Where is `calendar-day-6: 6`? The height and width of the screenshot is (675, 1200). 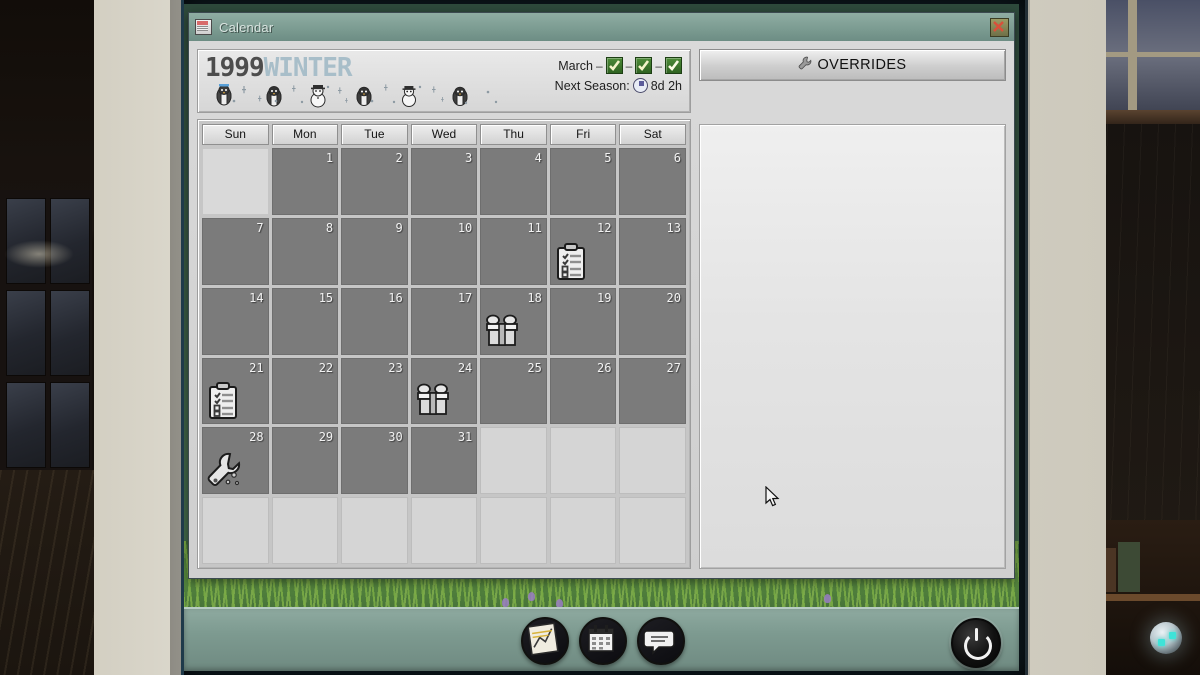
calendar-day-6: 6 is located at coordinates (652, 181).